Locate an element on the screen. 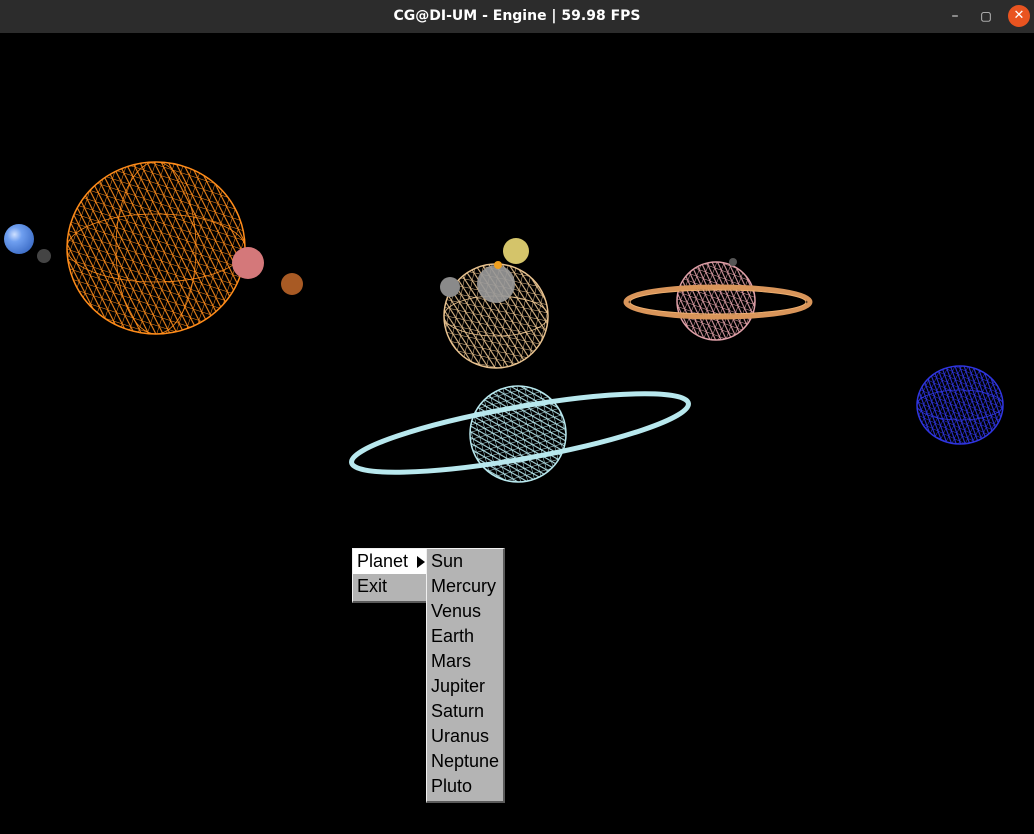  maximize-button: ▢ is located at coordinates (986, 16).